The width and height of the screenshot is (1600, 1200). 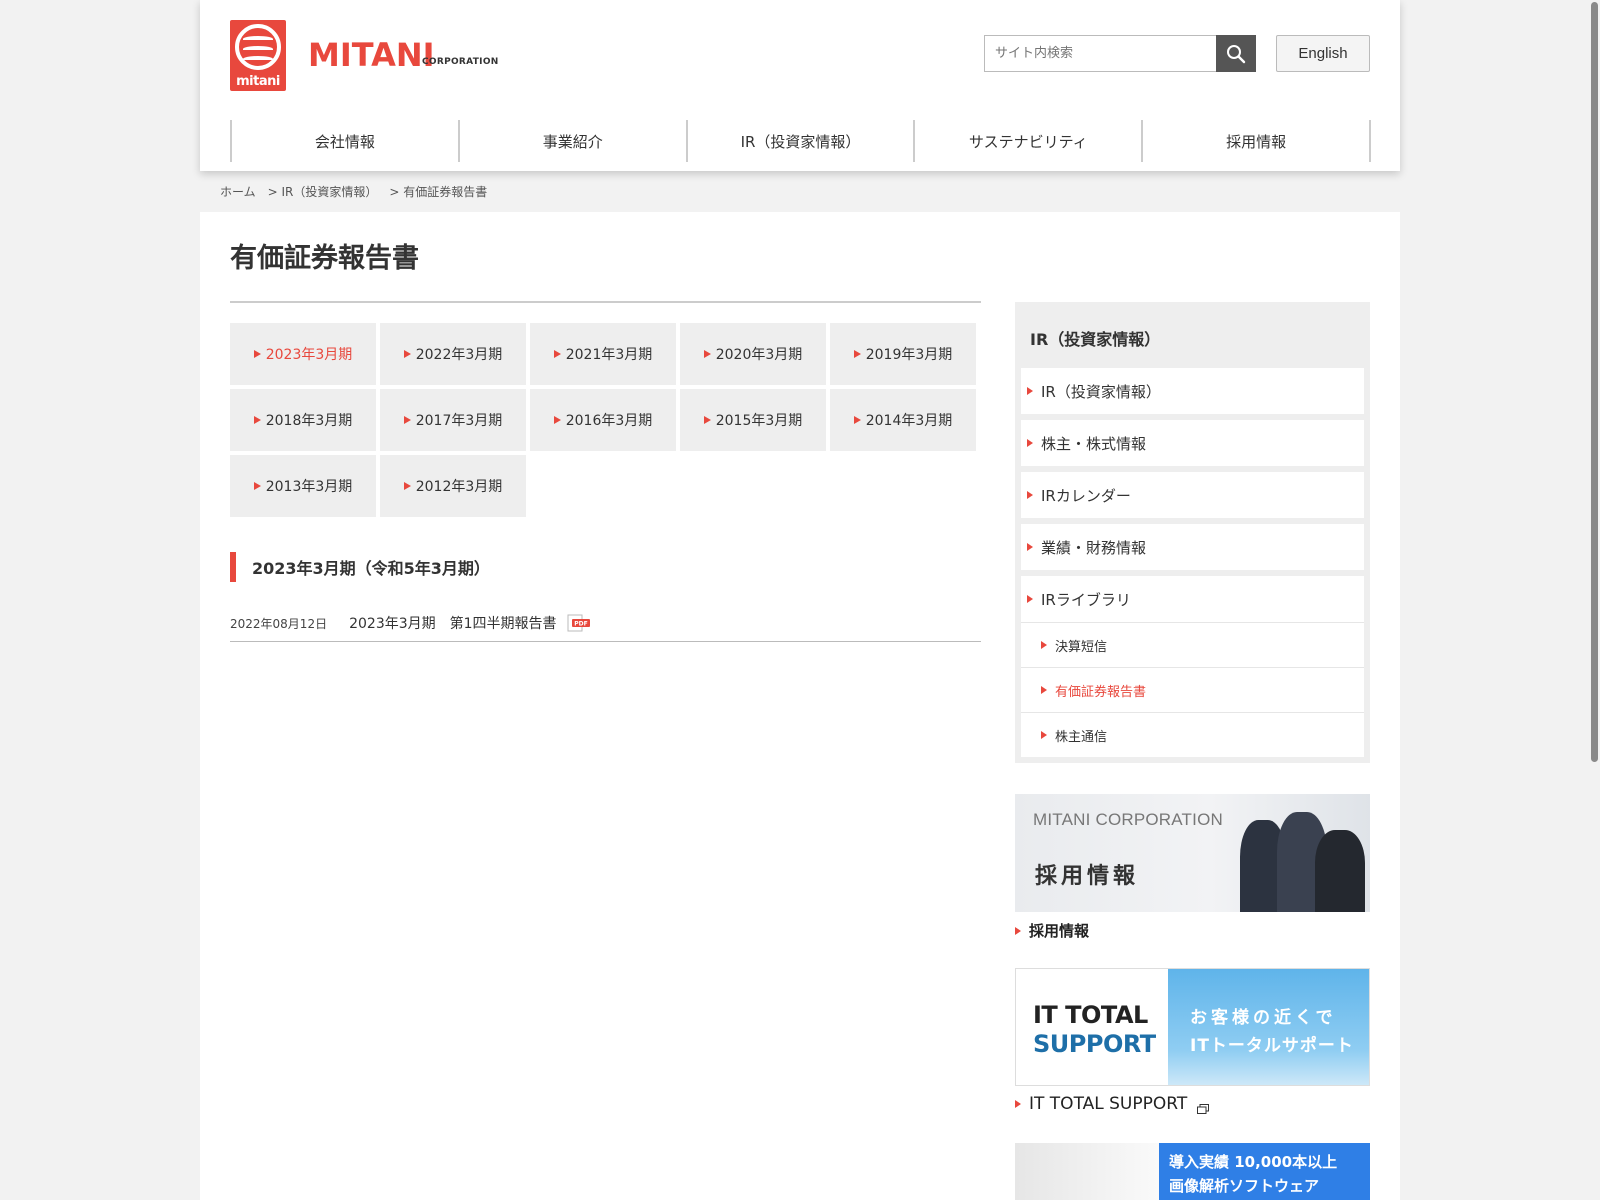 I want to click on gnav-item-recruit: 採用情報, so click(x=1257, y=141).